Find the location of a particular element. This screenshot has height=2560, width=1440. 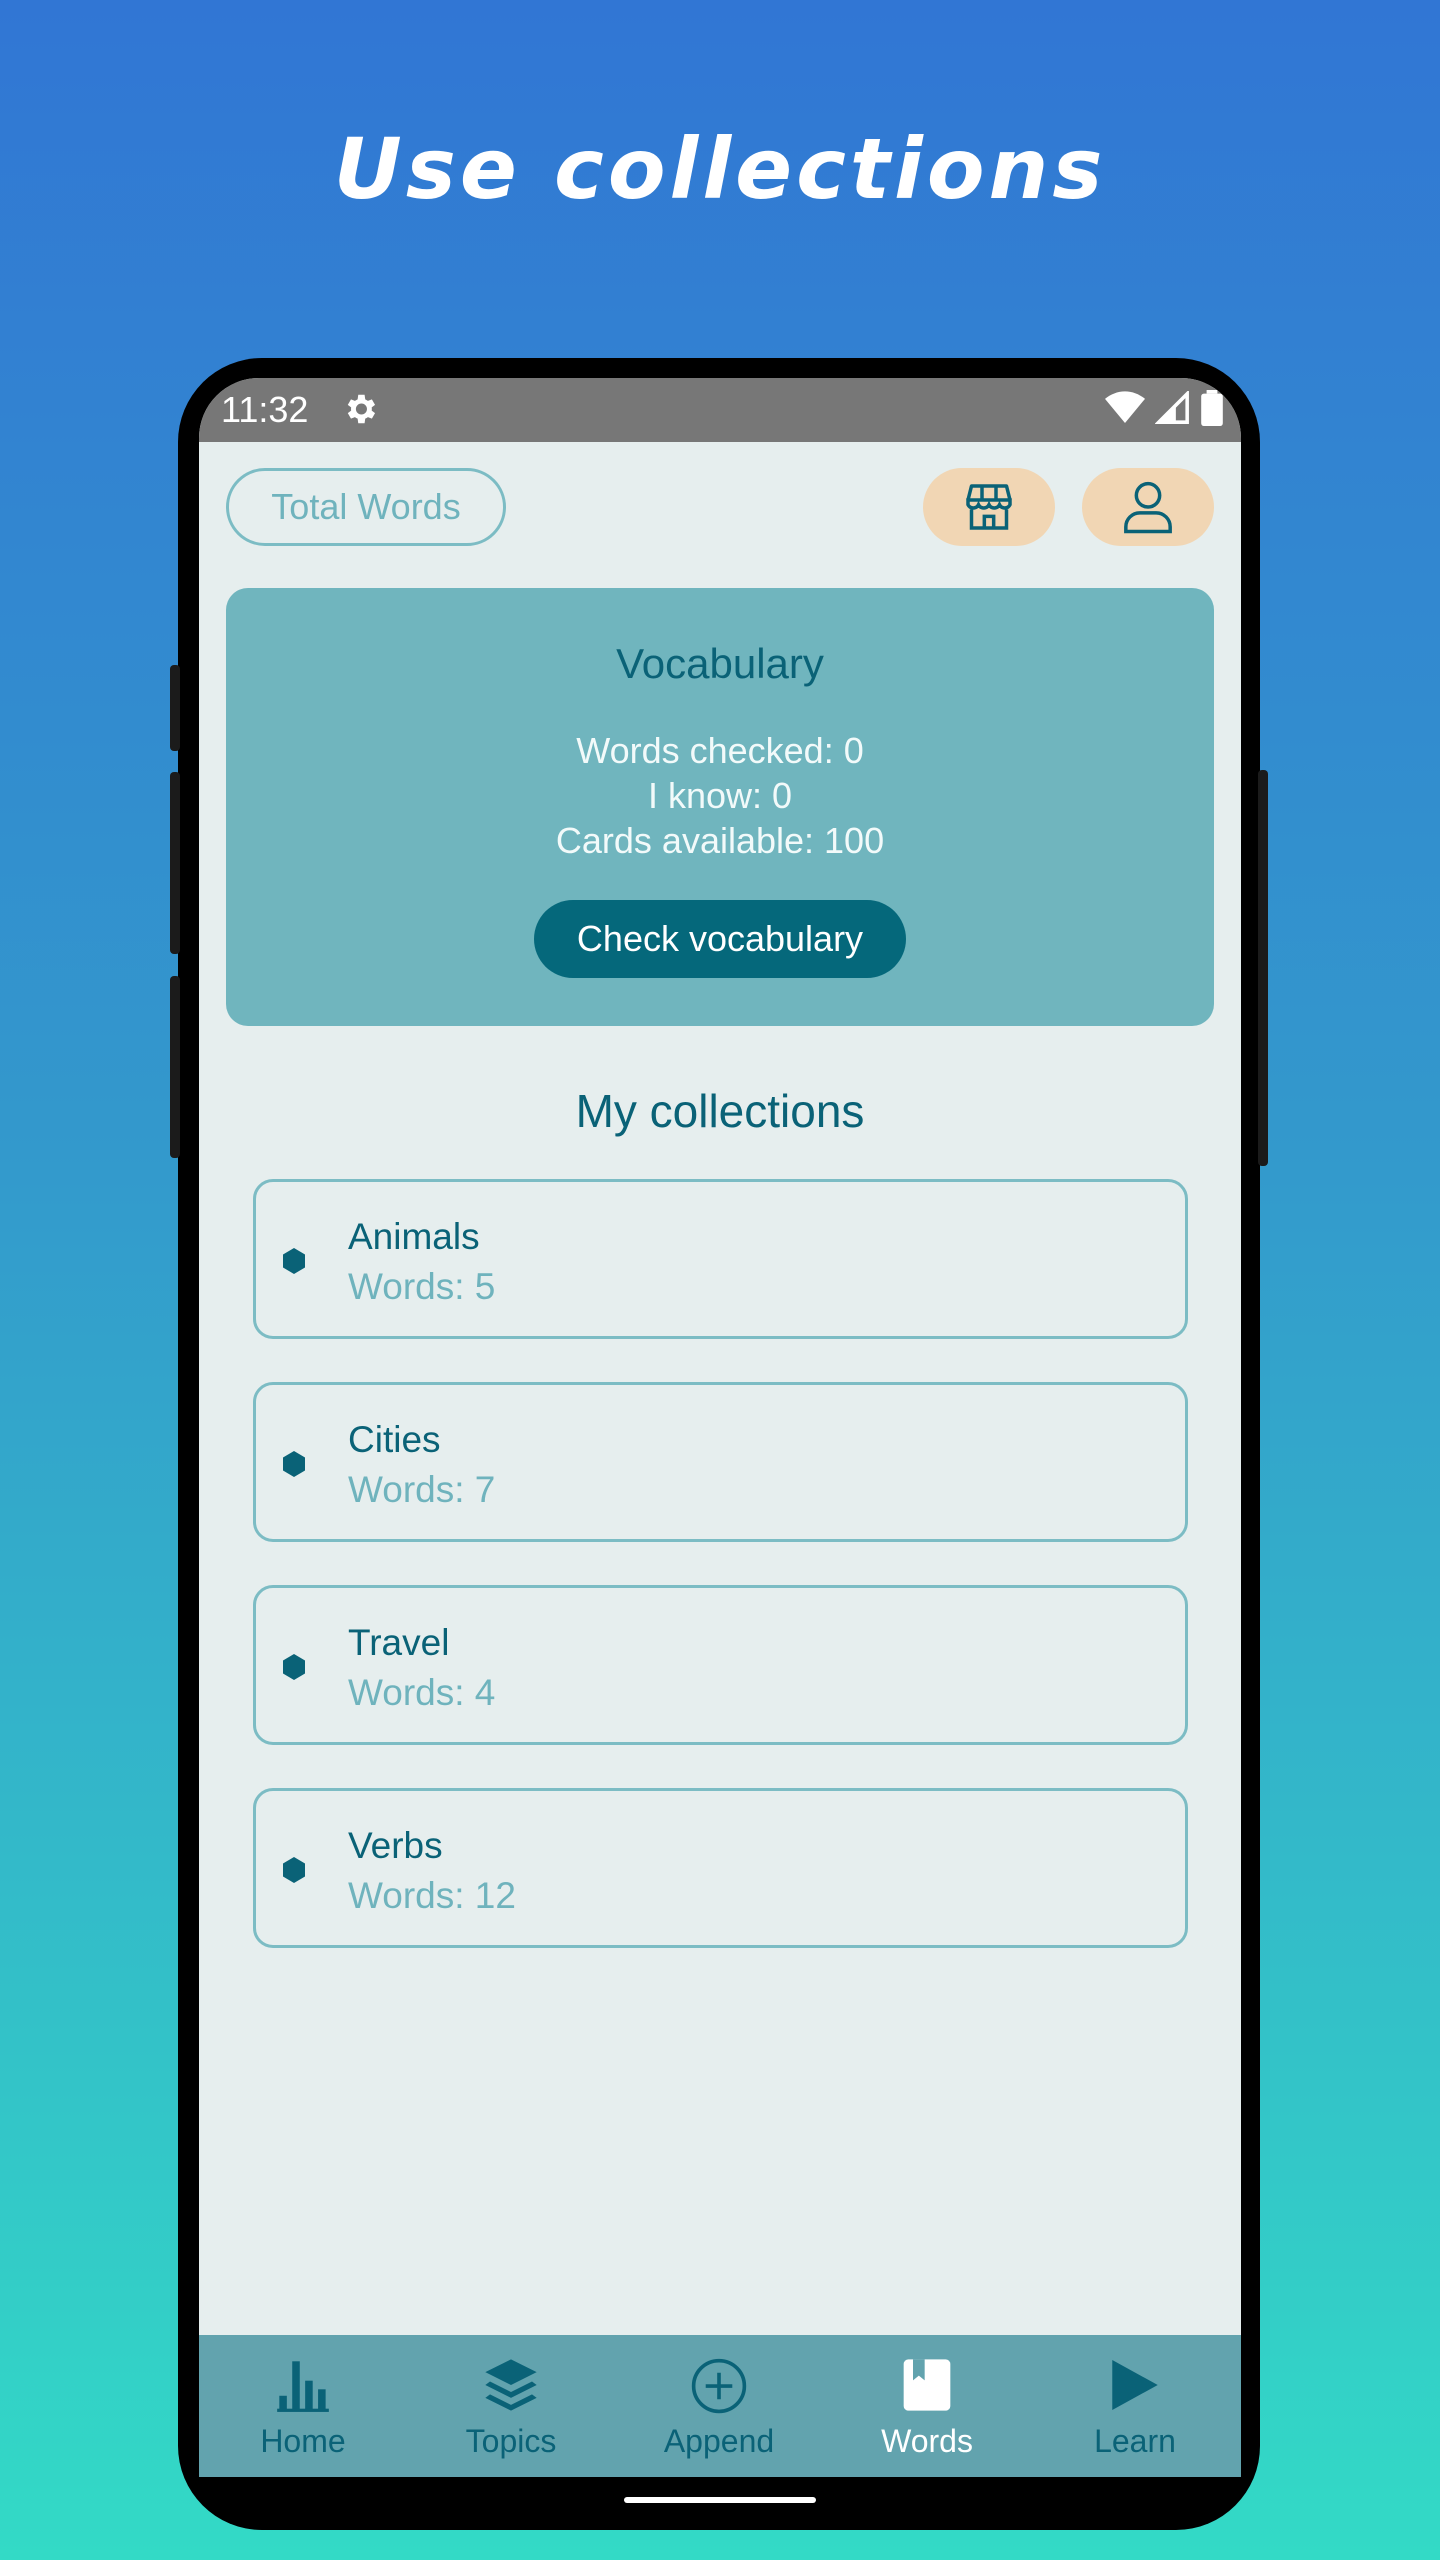

signal-icon is located at coordinates (1172, 407).